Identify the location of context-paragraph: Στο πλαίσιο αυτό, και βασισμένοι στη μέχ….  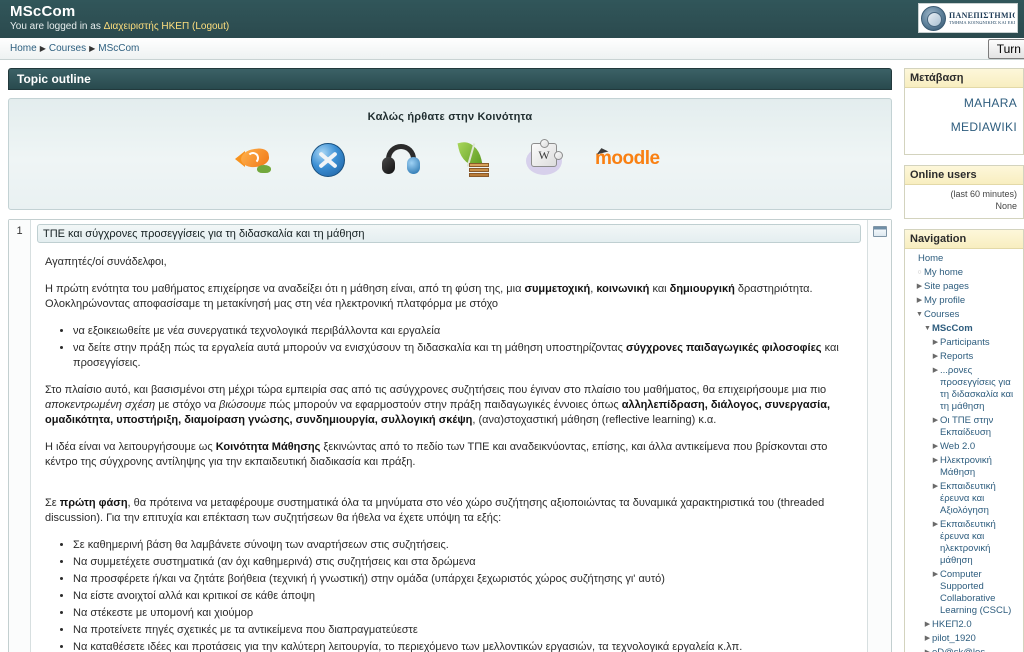
(450, 405).